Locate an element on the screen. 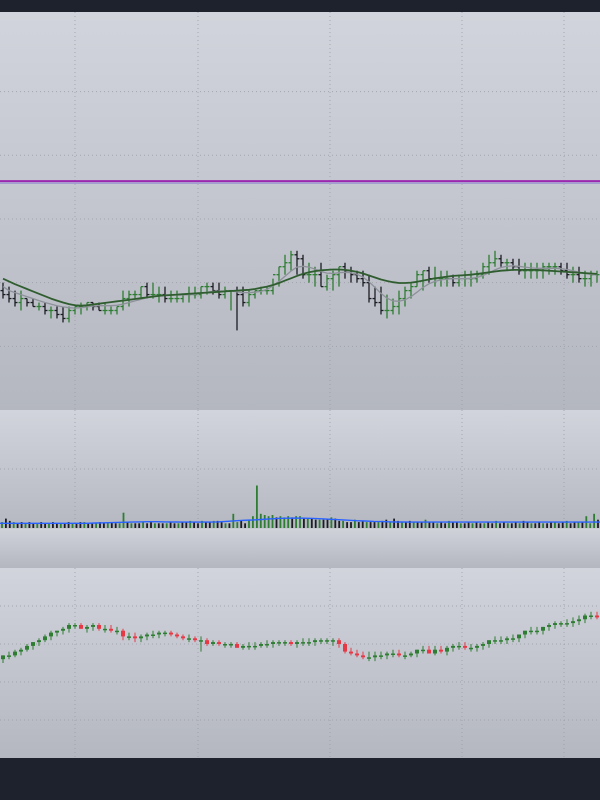 This screenshot has width=600, height=800. moving-average-fast-line is located at coordinates (300, 287).